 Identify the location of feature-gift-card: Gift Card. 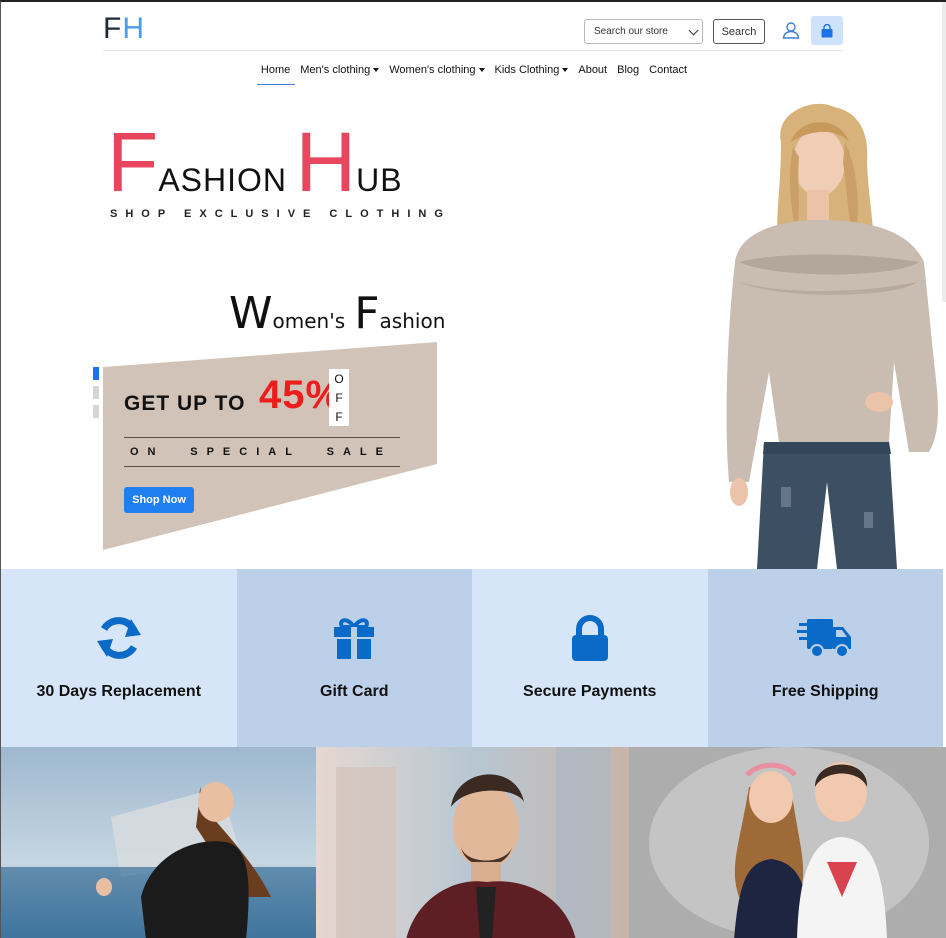
(354, 658).